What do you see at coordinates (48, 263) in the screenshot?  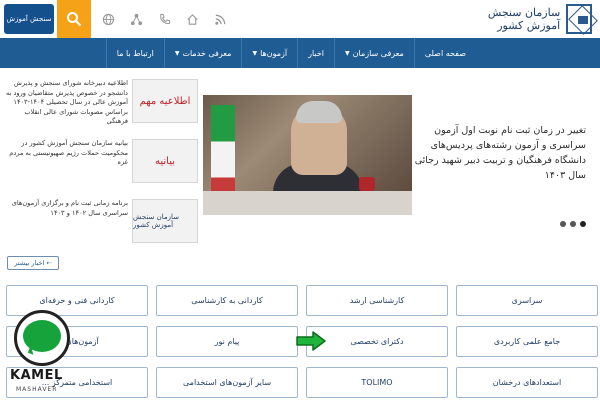 I see `arrow-left-icon: ⇠` at bounding box center [48, 263].